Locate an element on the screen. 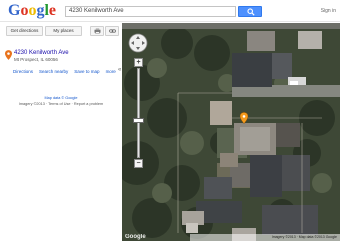  search-input: 4230 Kenilworth Ave is located at coordinates (150, 11).